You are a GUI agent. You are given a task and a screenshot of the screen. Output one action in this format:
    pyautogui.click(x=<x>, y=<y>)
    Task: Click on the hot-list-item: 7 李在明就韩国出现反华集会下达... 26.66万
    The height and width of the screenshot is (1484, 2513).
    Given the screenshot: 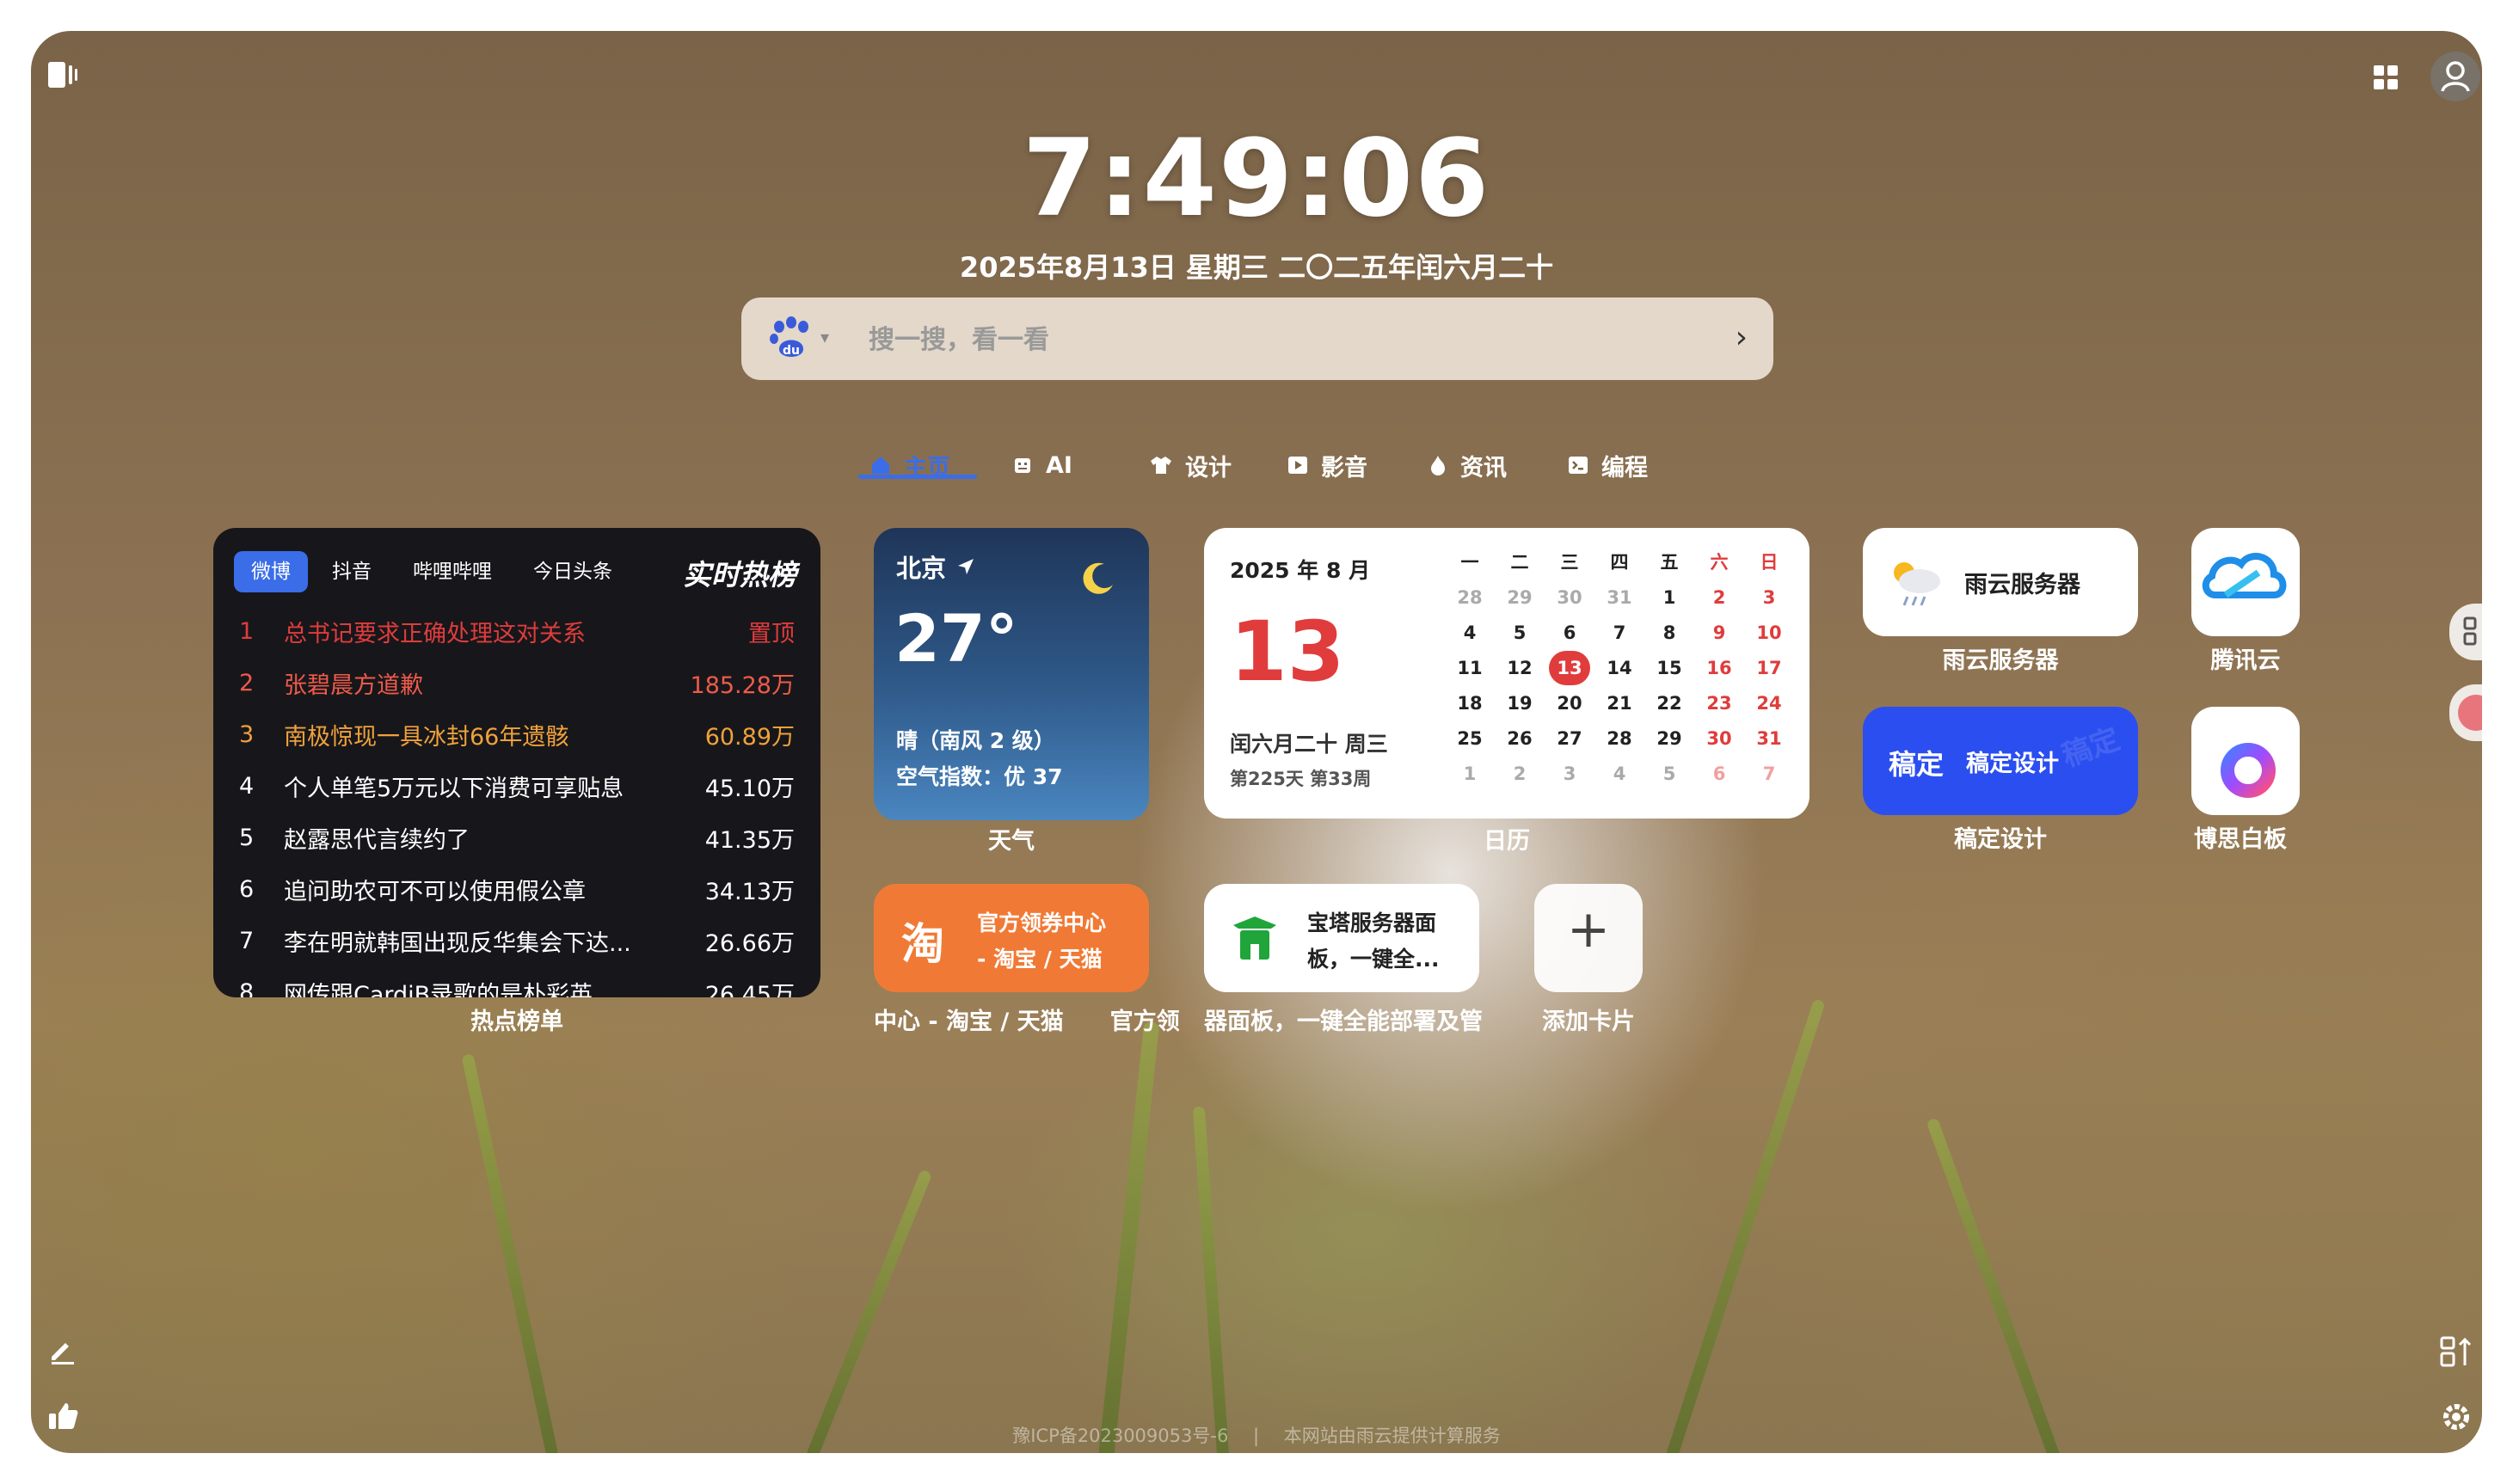 What is the action you would take?
    pyautogui.click(x=517, y=940)
    